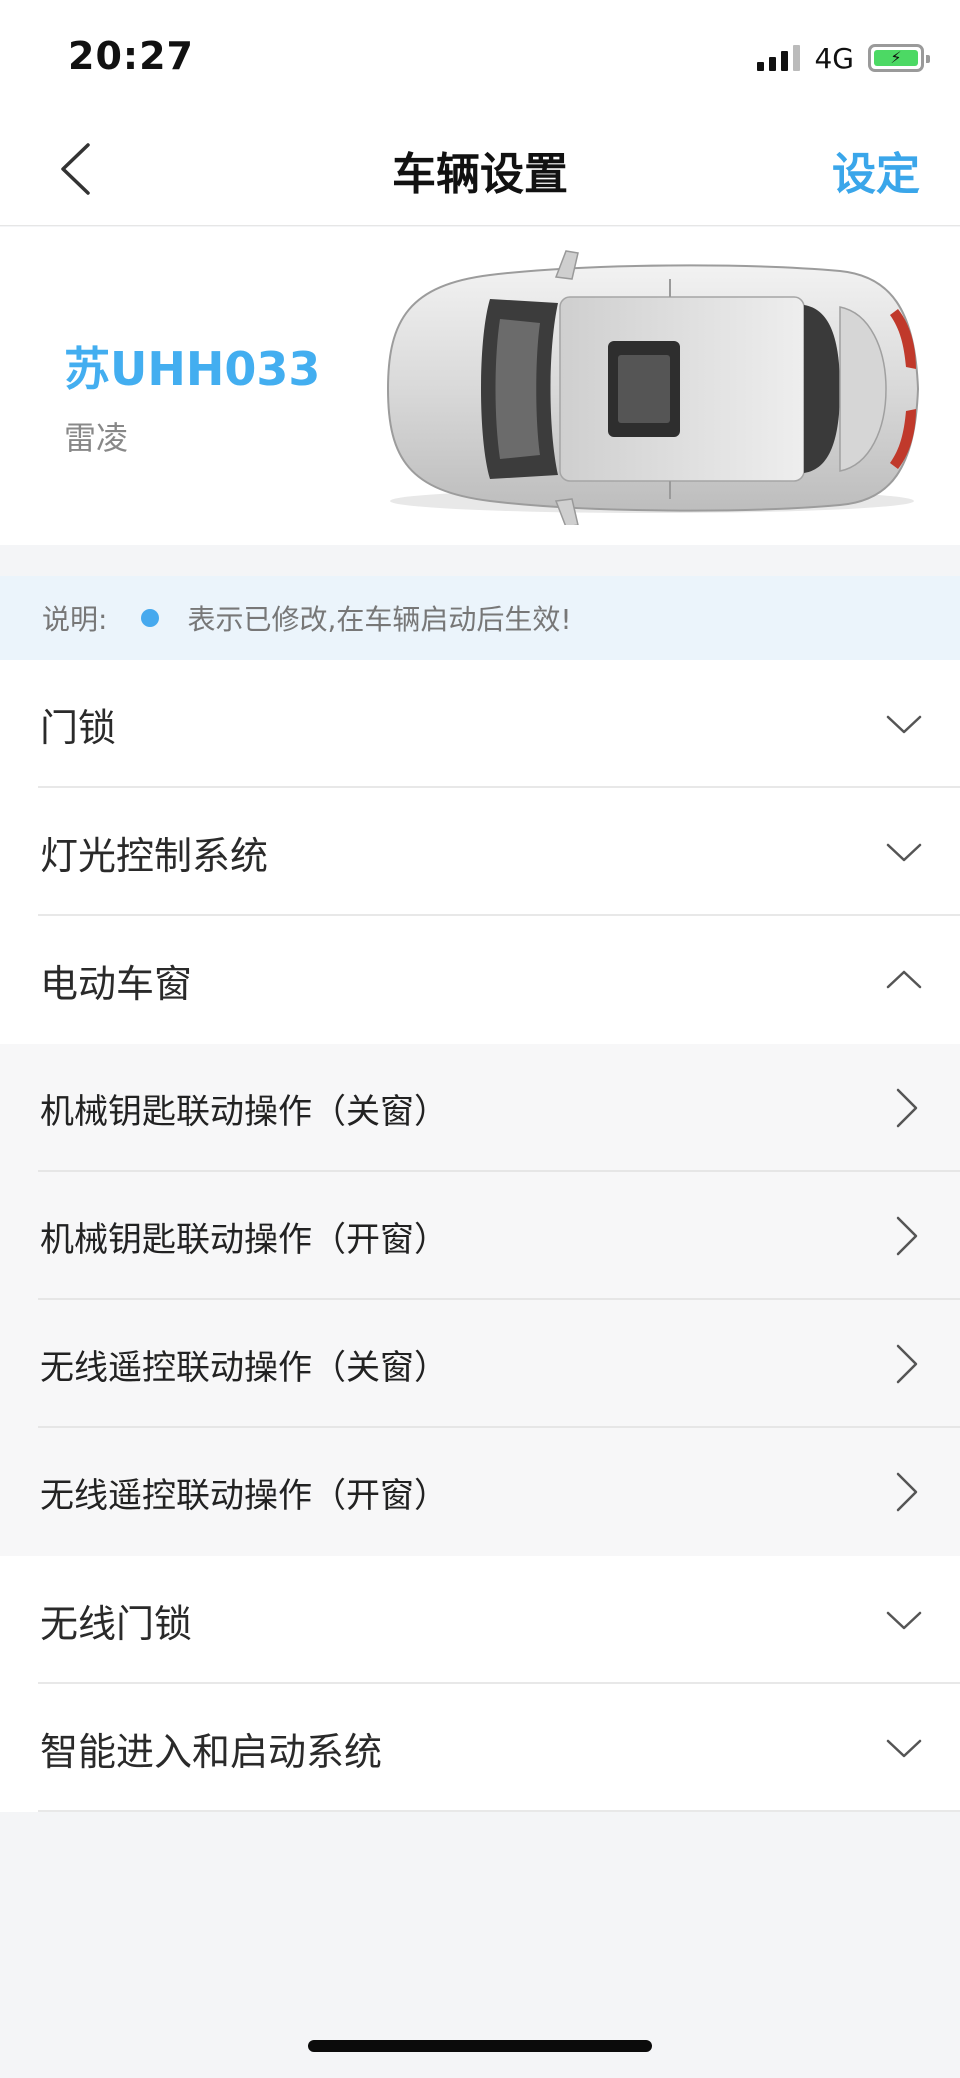 The height and width of the screenshot is (2078, 960). I want to click on status-time: 20:27, so click(131, 56).